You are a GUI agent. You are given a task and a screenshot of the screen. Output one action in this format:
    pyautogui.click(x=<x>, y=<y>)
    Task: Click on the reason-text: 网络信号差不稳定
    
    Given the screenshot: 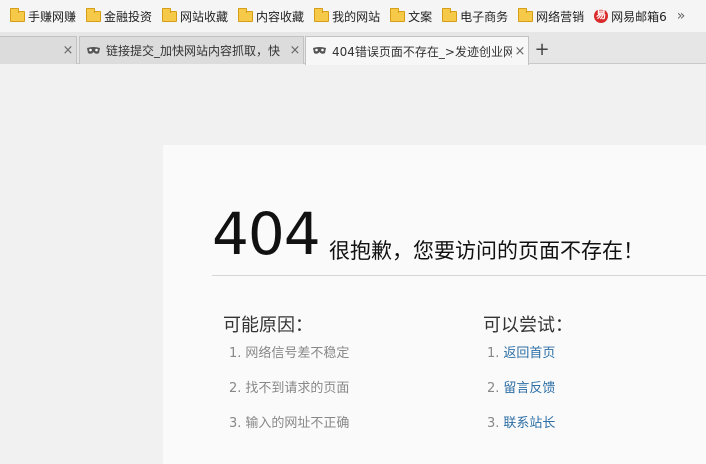 What is the action you would take?
    pyautogui.click(x=297, y=353)
    